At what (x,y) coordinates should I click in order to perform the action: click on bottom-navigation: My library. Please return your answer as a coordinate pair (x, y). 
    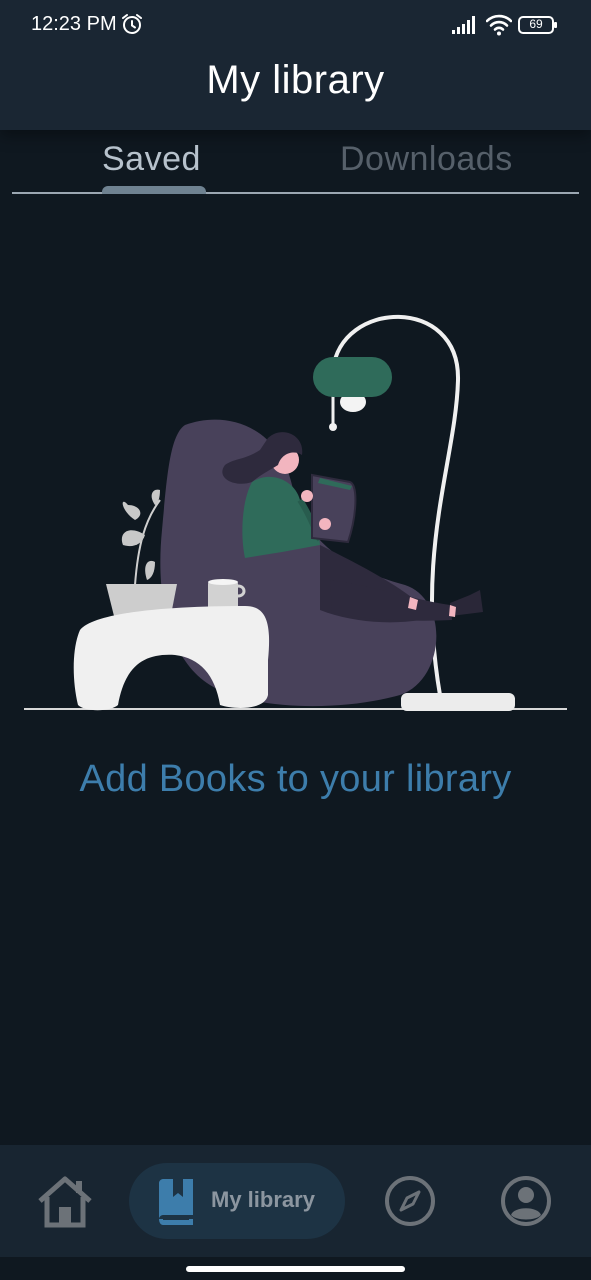
    Looking at the image, I should click on (295, 1201).